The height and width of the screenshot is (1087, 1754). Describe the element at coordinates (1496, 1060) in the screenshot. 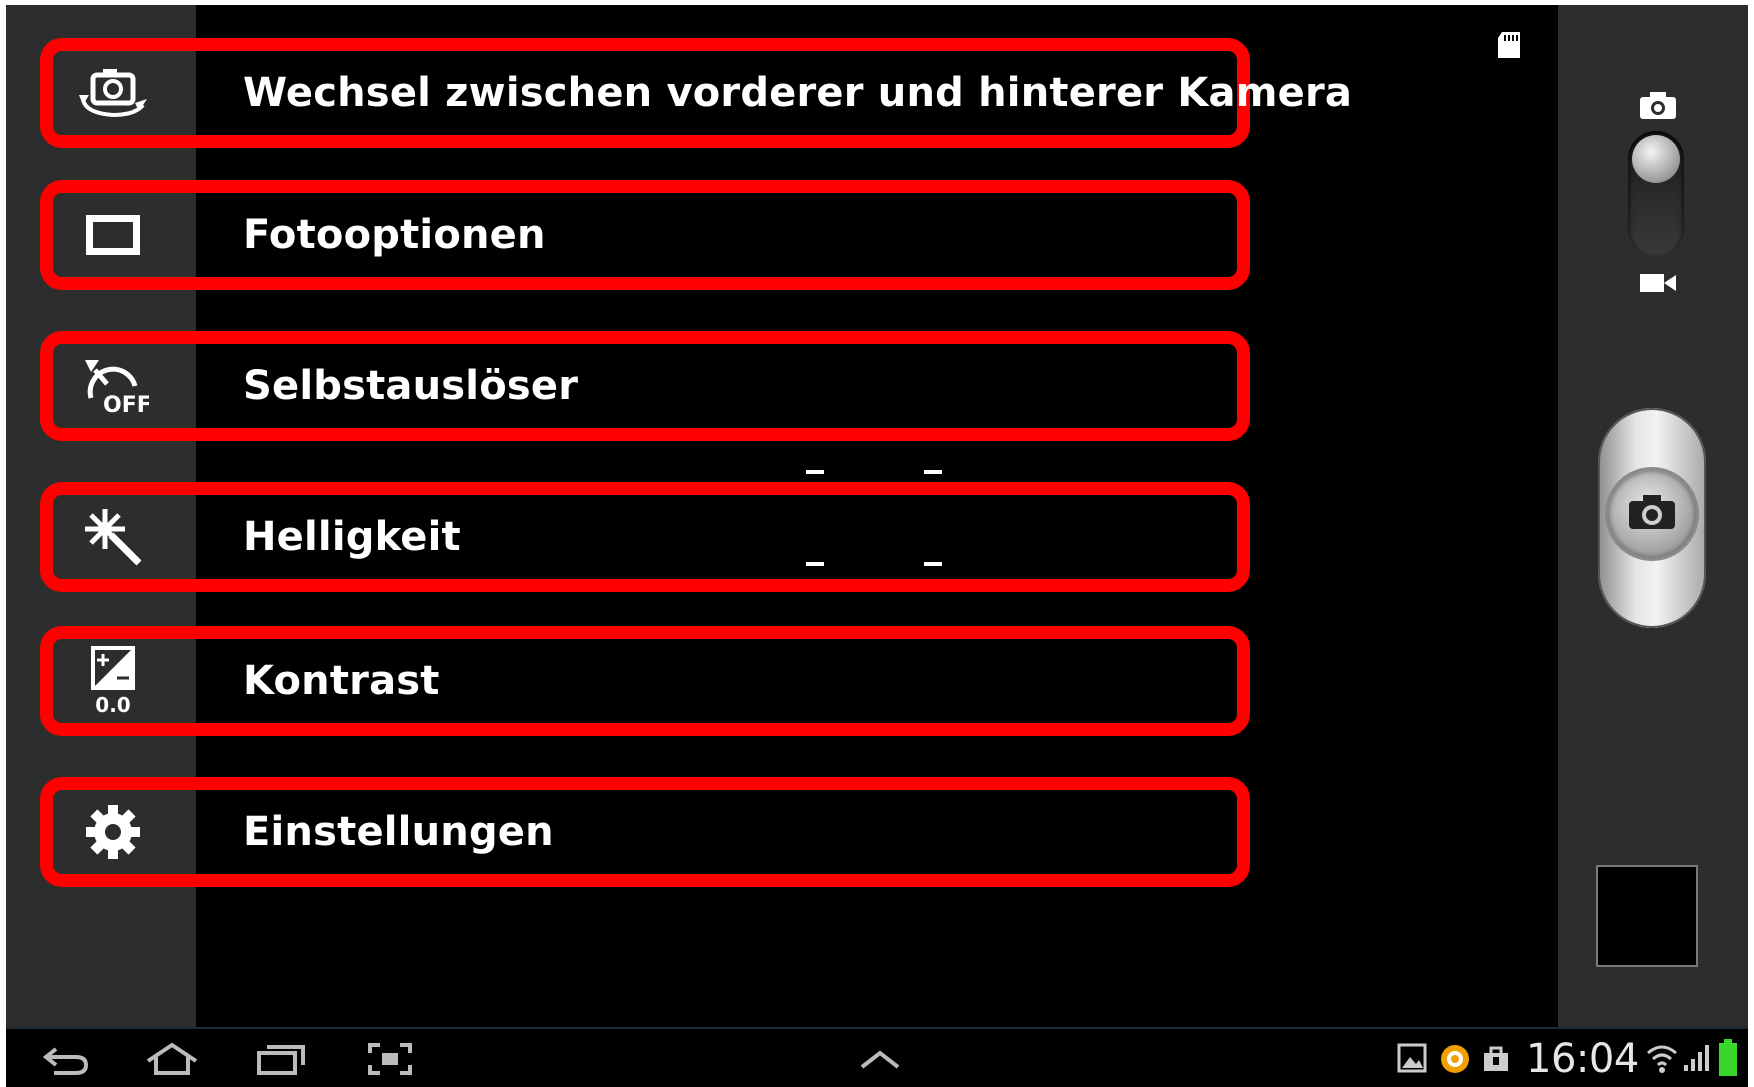

I see `shopping-bag-icon` at that location.